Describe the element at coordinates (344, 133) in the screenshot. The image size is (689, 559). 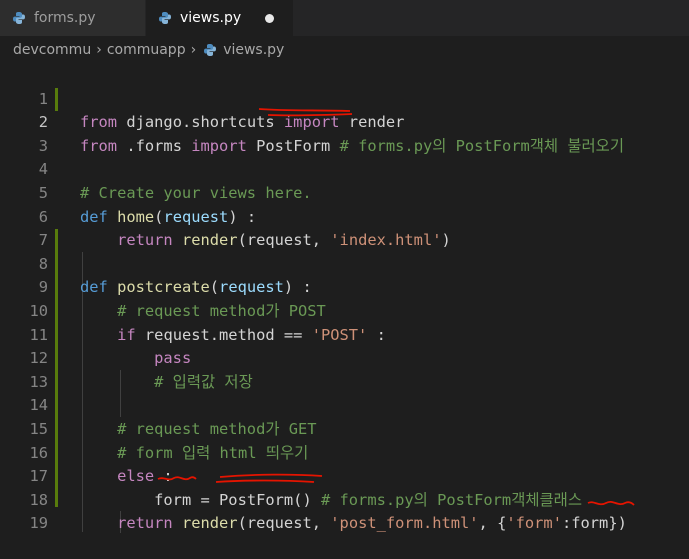
I see `code-line: 3` at that location.